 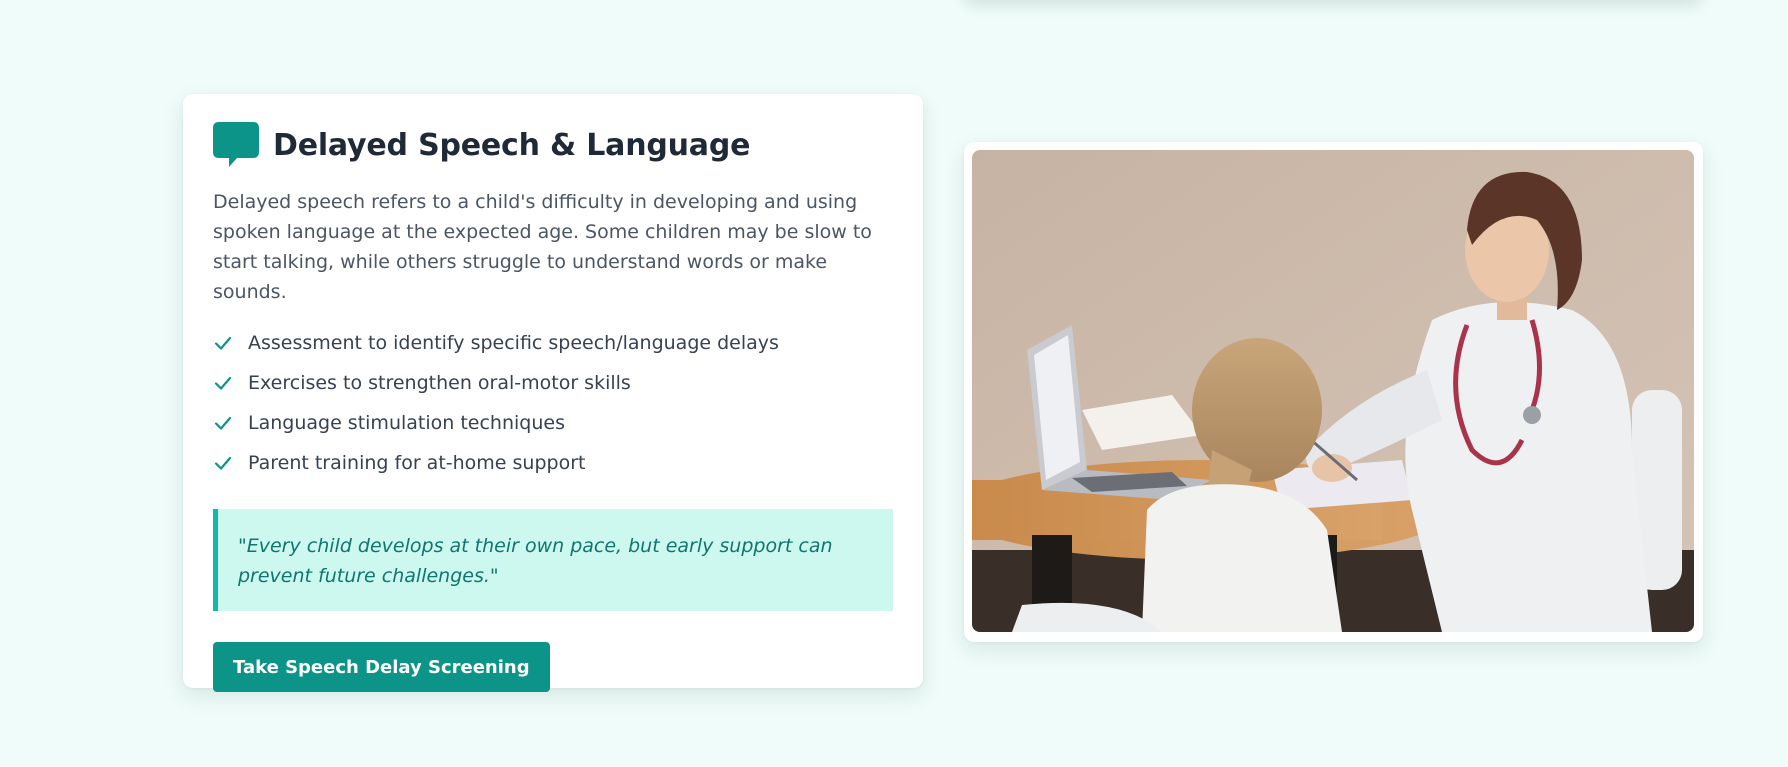 I want to click on feature-item: Parent training for at-home support, so click(x=553, y=463).